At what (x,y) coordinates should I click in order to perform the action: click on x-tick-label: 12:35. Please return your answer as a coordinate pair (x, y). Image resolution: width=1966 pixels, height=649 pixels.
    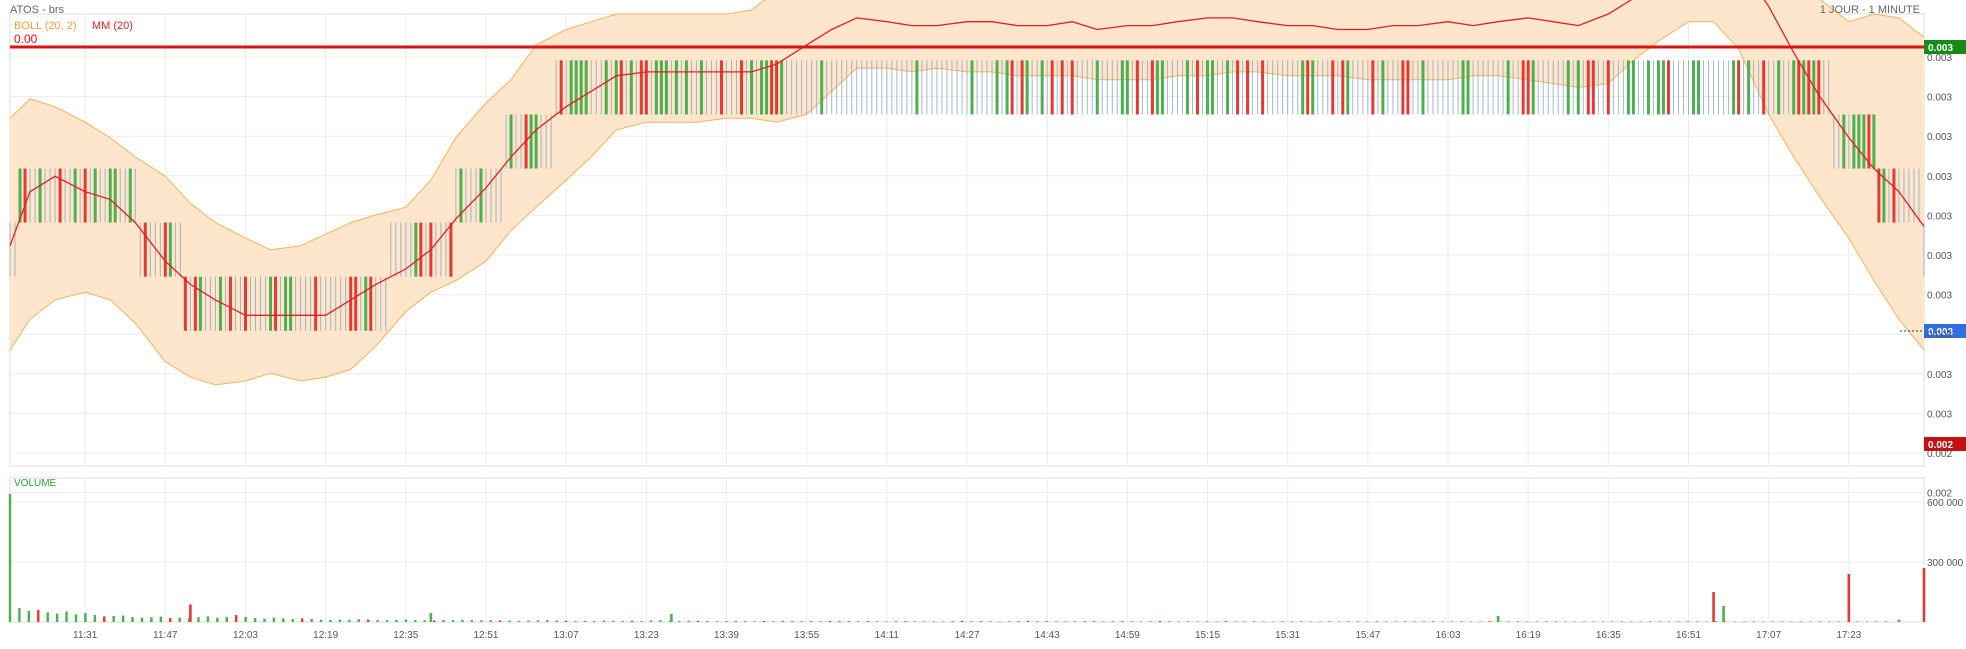
    Looking at the image, I should click on (405, 635).